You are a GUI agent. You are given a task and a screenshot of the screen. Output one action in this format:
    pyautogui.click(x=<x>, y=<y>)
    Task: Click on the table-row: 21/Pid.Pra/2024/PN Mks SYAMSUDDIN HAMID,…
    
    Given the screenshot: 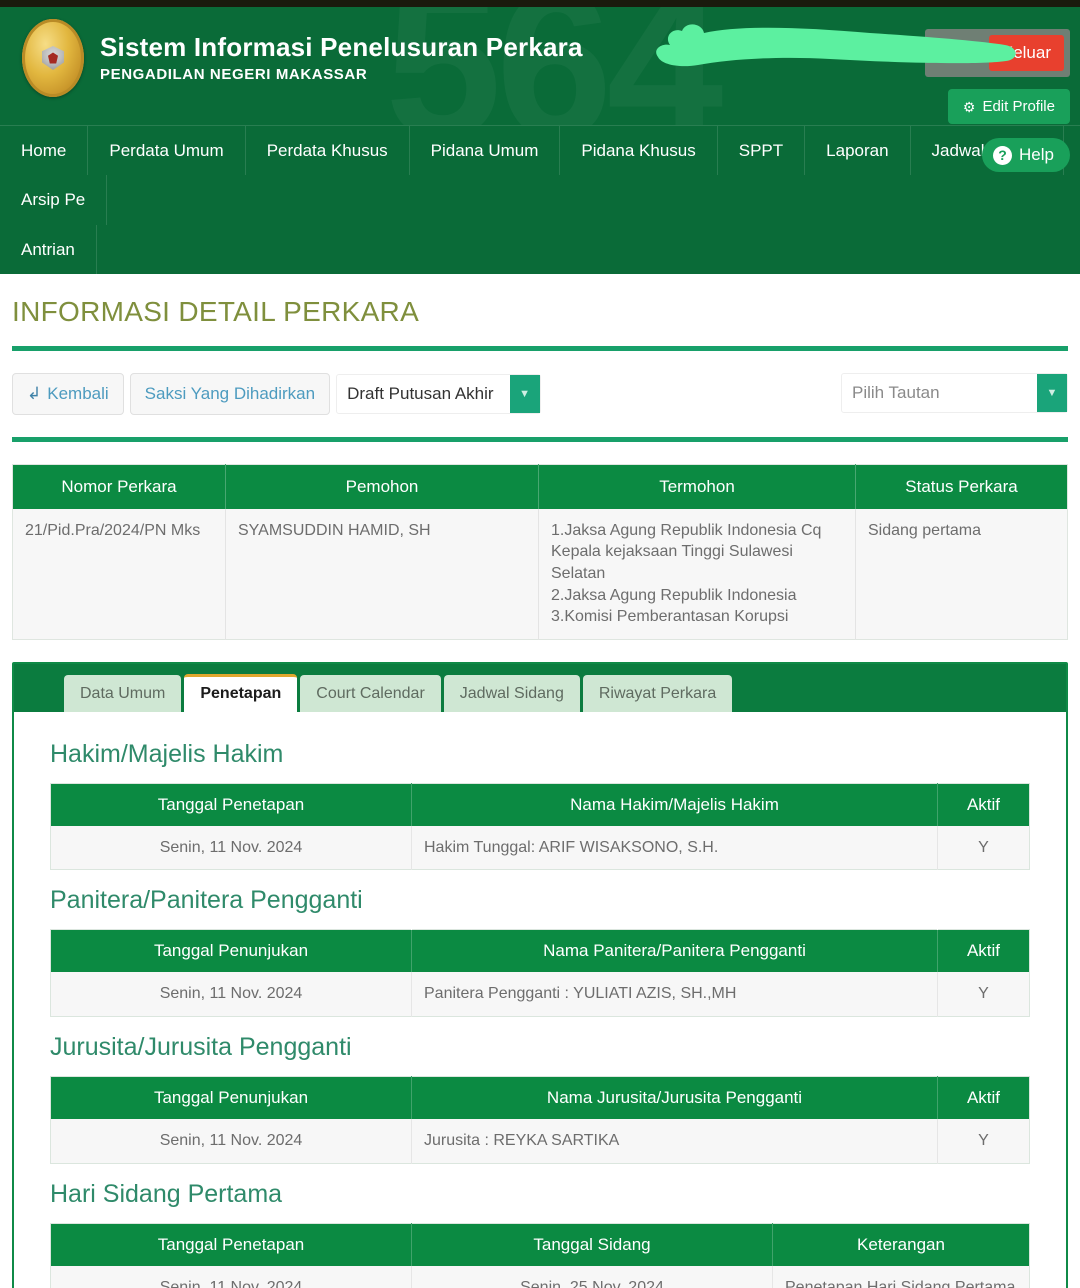 What is the action you would take?
    pyautogui.click(x=540, y=574)
    